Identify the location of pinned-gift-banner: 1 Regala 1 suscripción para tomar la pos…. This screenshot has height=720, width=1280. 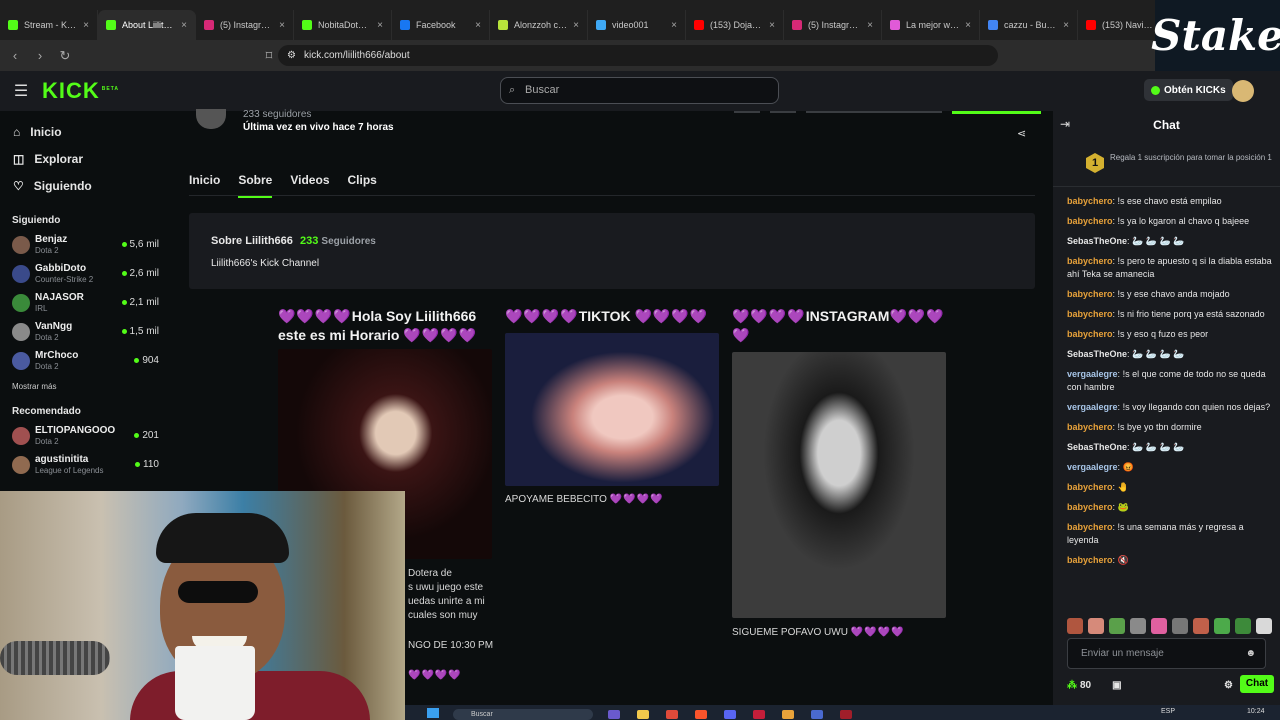
(1166, 167).